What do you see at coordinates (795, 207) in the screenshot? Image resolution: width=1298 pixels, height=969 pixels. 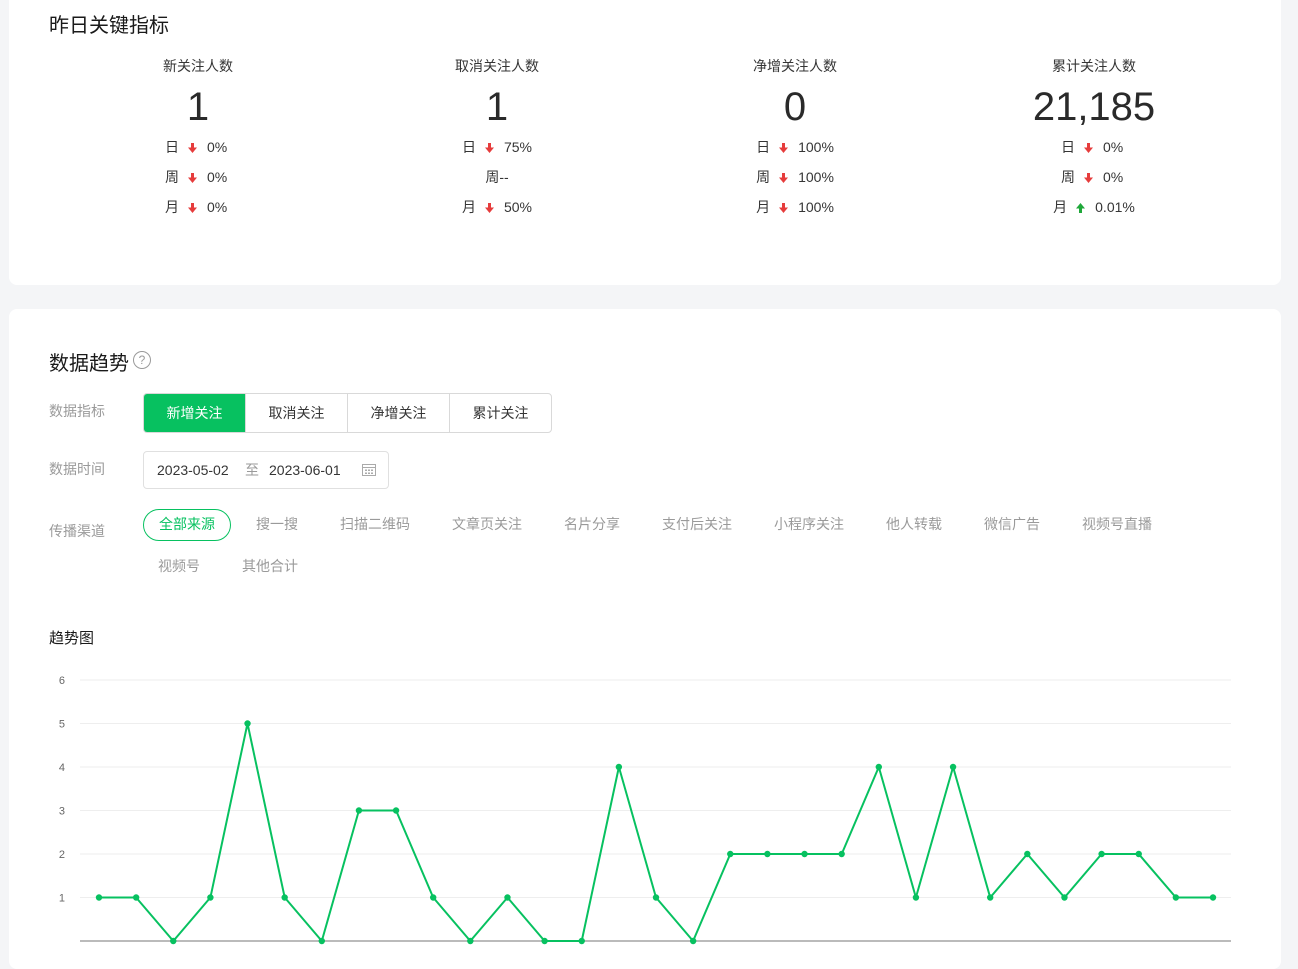 I see `kpi-comparison-row: 月 100%` at bounding box center [795, 207].